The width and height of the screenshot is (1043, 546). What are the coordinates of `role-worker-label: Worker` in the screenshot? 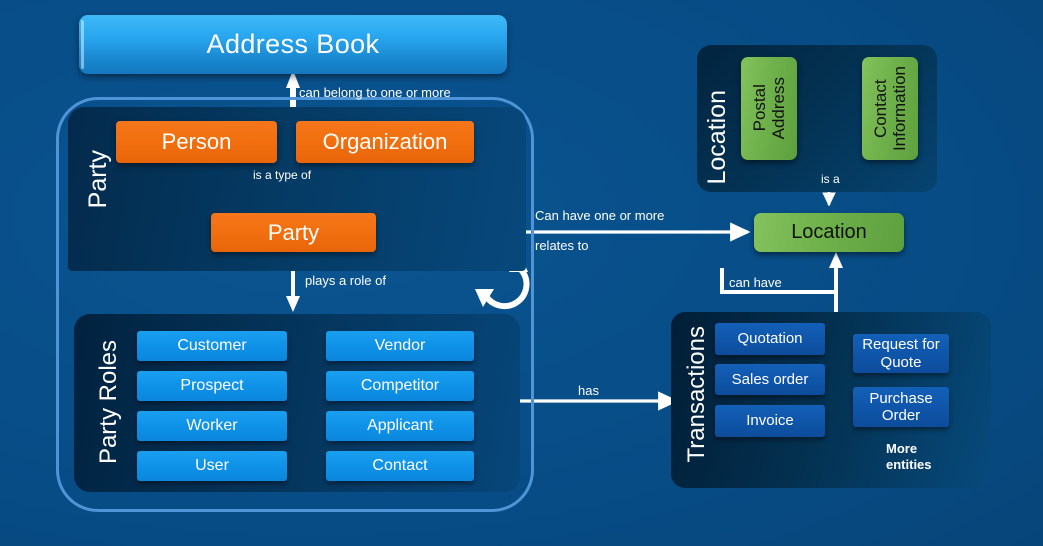 It's located at (212, 425).